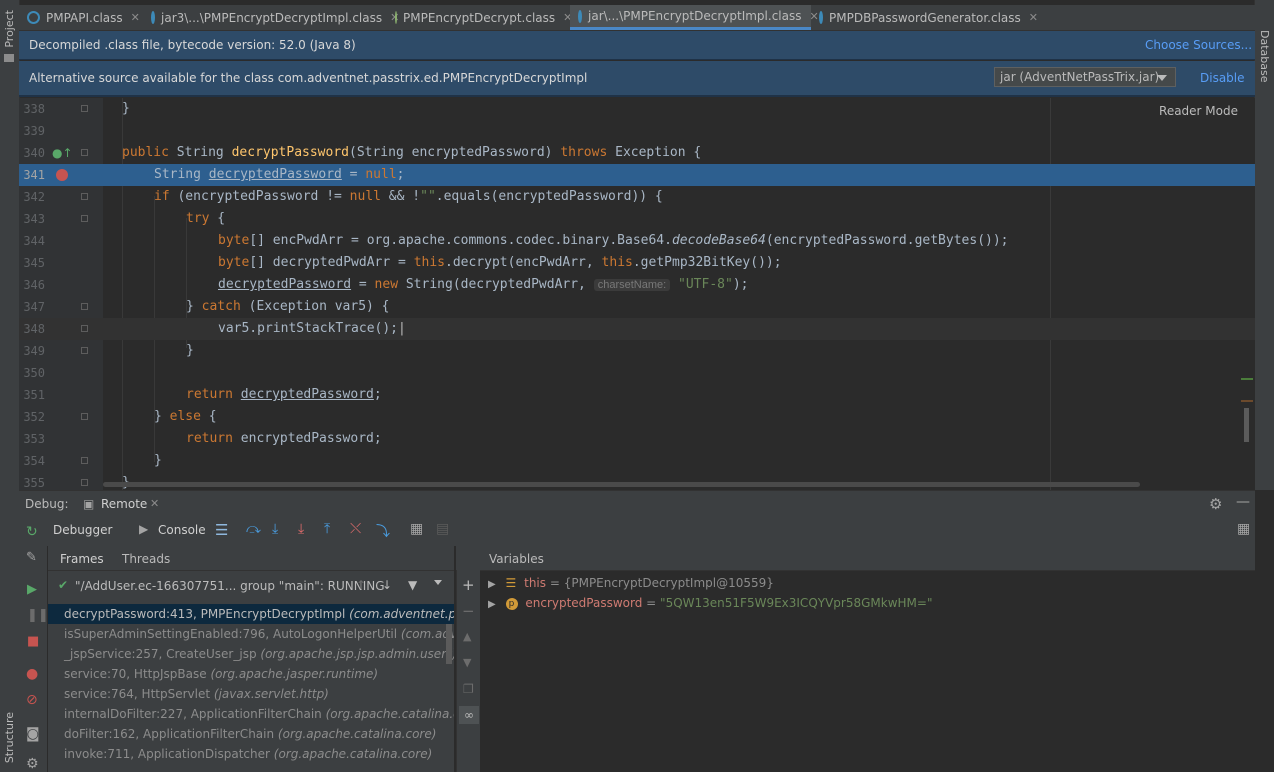 The width and height of the screenshot is (1274, 772). What do you see at coordinates (34, 263) in the screenshot?
I see `line-number: 345` at bounding box center [34, 263].